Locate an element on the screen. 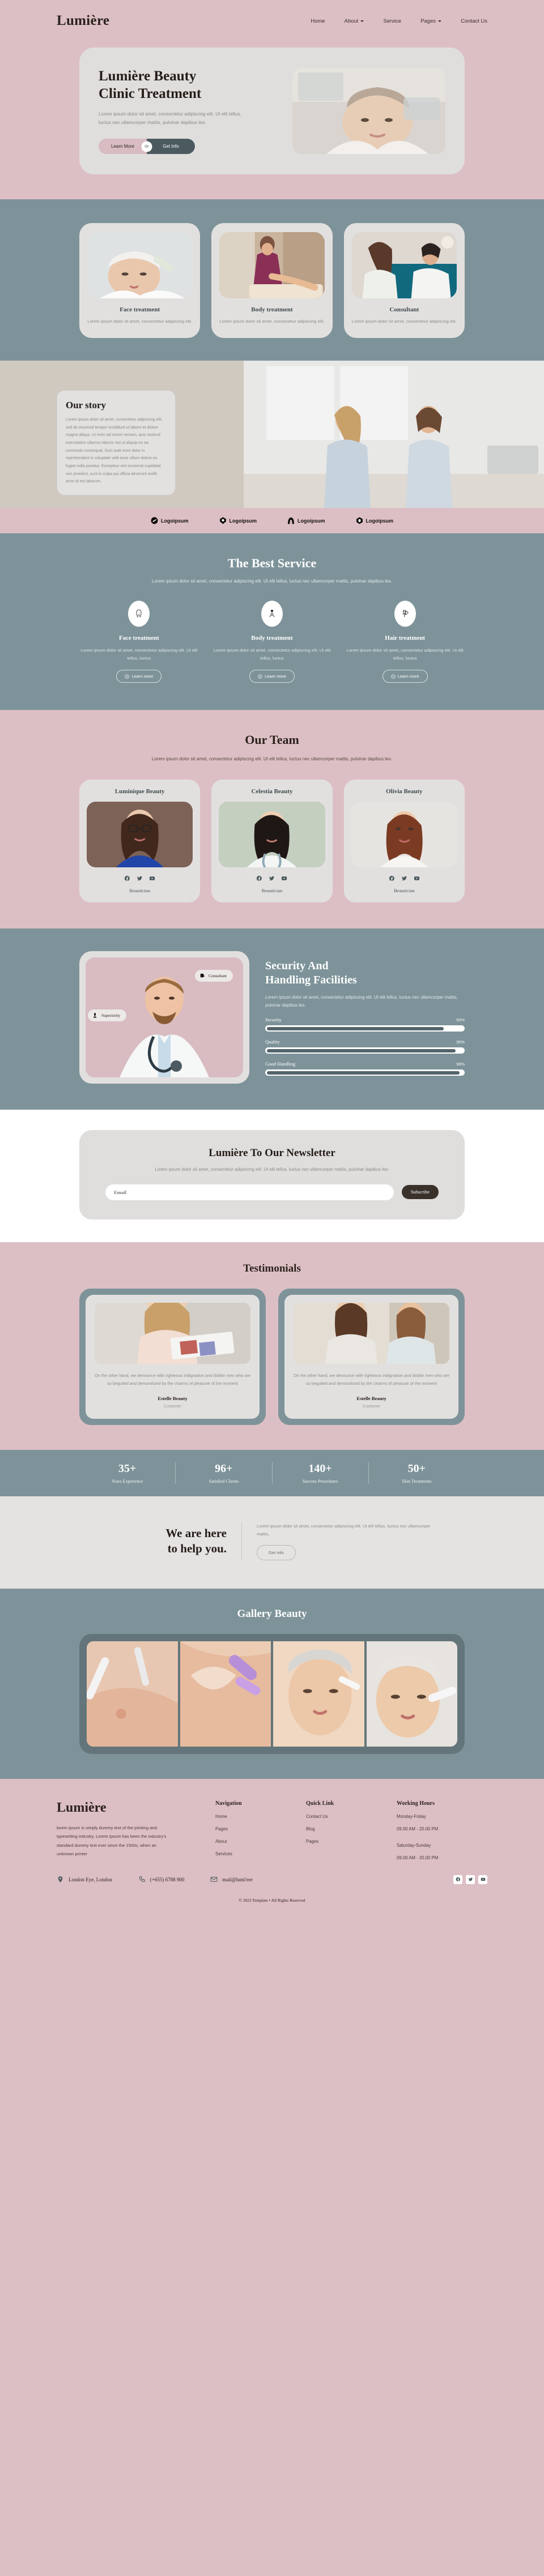  stat-label: Satisfied Clients is located at coordinates (224, 1481).